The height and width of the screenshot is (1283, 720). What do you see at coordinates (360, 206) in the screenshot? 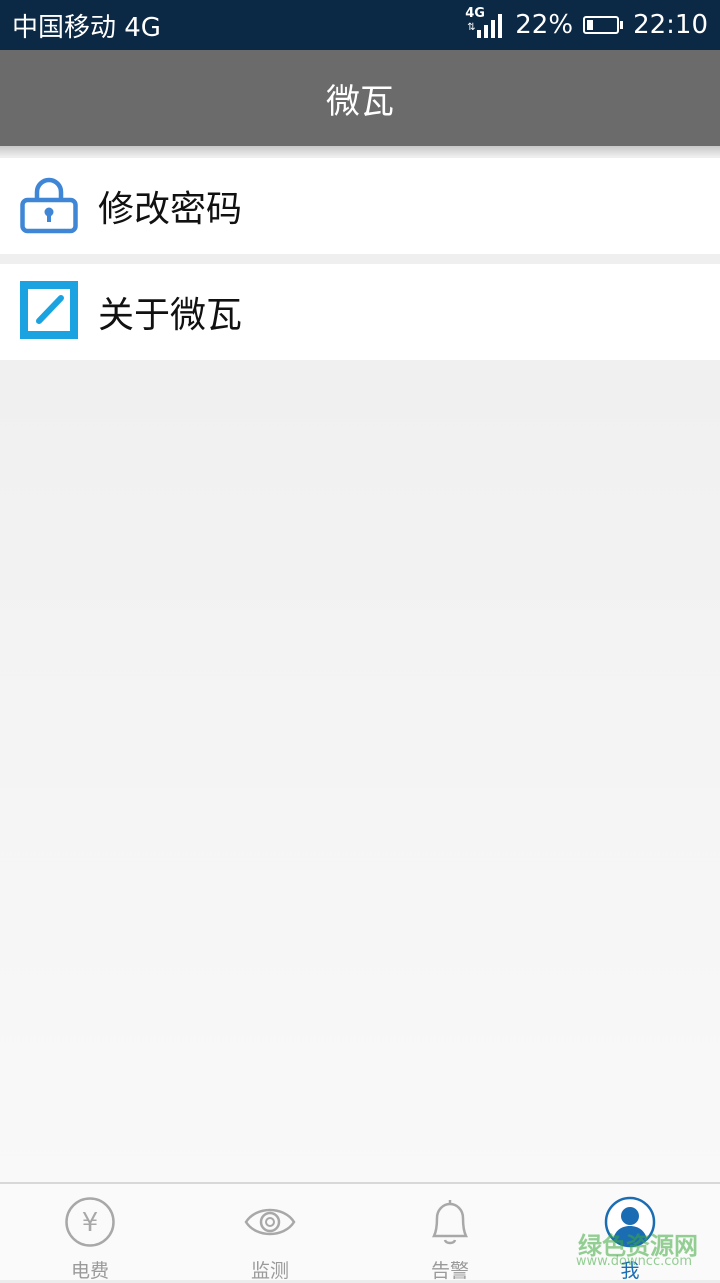
I see `change-password-item: 修改密码` at bounding box center [360, 206].